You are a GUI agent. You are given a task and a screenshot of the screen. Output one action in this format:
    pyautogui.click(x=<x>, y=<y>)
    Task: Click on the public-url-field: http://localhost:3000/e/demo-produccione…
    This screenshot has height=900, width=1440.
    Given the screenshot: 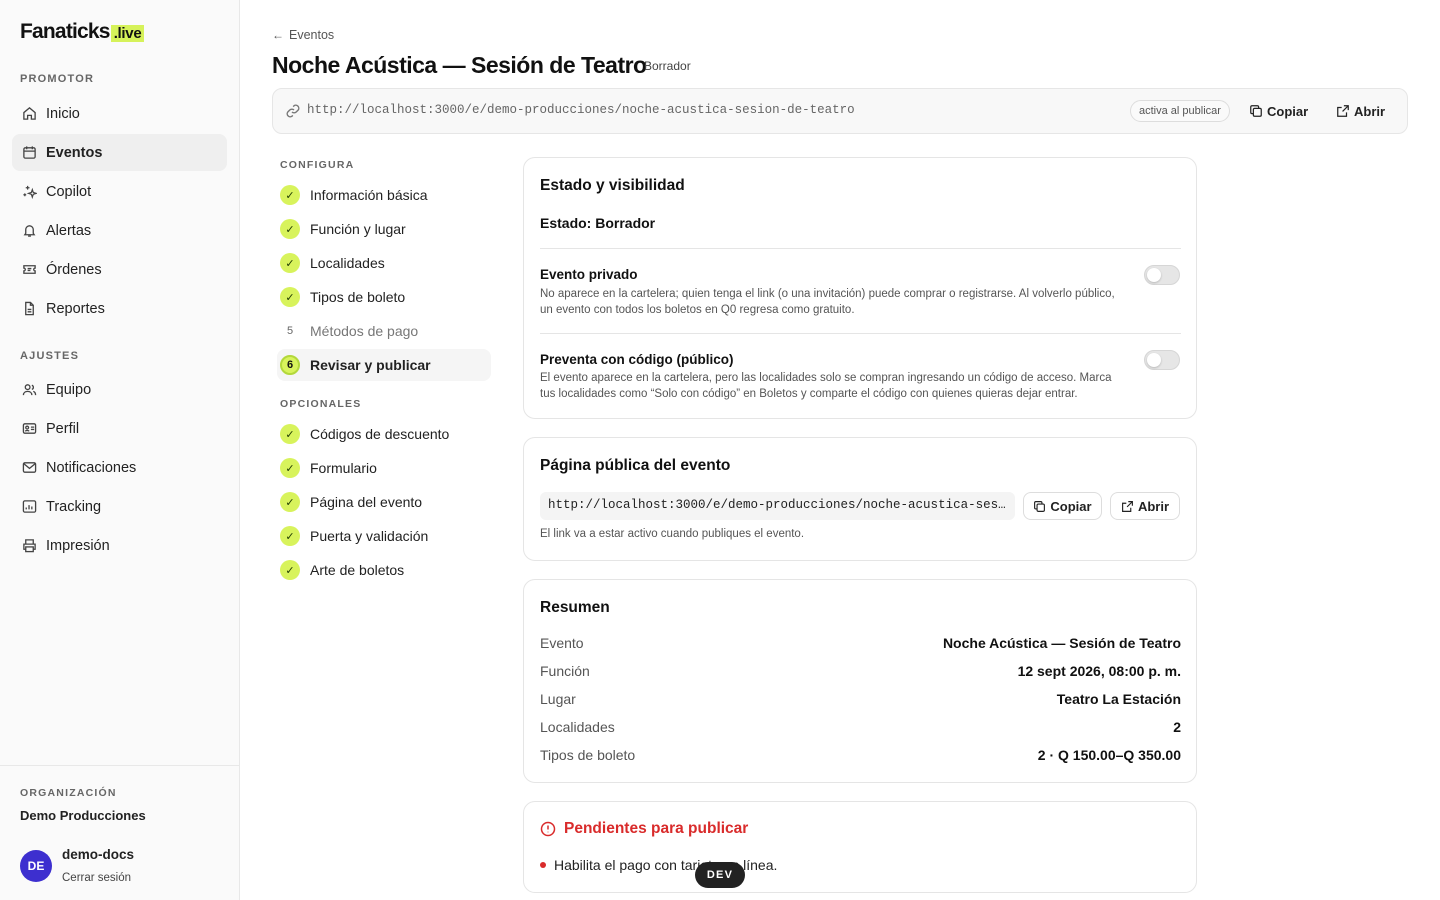 What is the action you would take?
    pyautogui.click(x=777, y=506)
    